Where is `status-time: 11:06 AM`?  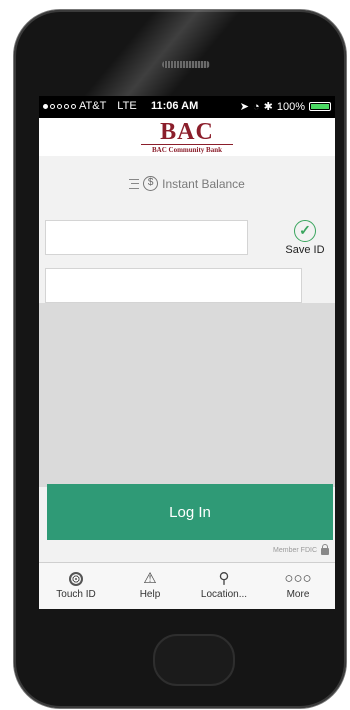 status-time: 11:06 AM is located at coordinates (175, 106).